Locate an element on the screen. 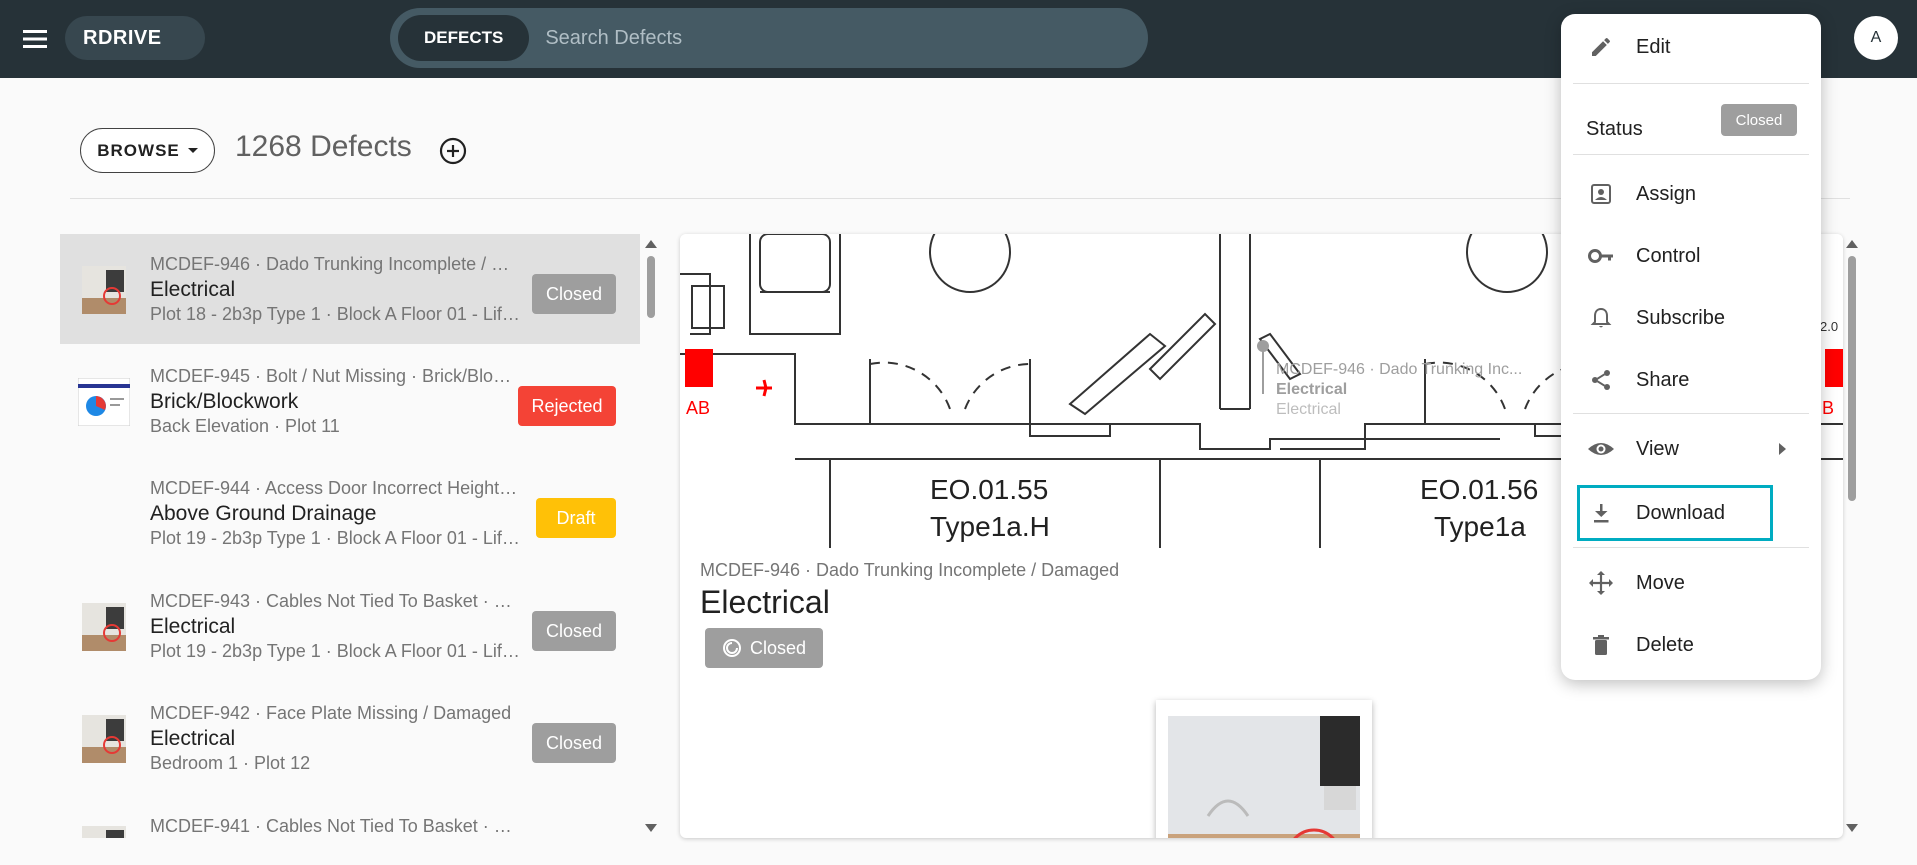 The image size is (1917, 865). browse-label: BROWSE is located at coordinates (138, 150).